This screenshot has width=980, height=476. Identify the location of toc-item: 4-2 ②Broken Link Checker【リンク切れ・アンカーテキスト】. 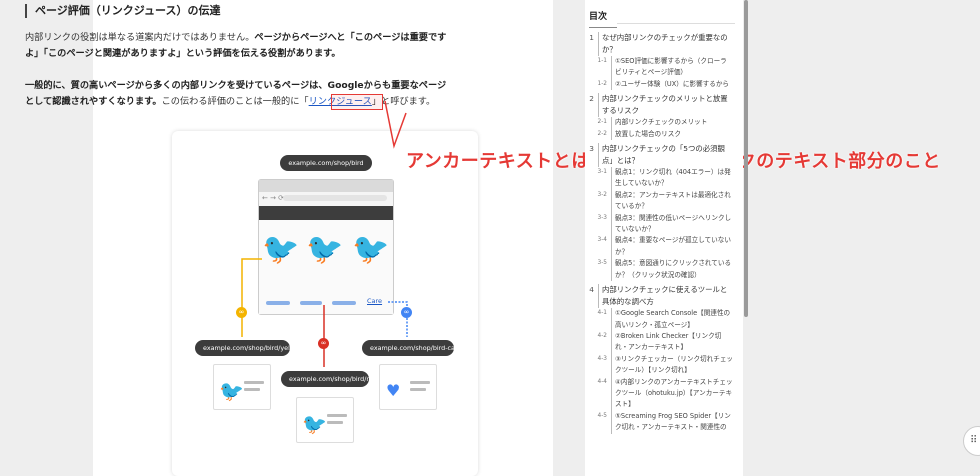
(659, 342).